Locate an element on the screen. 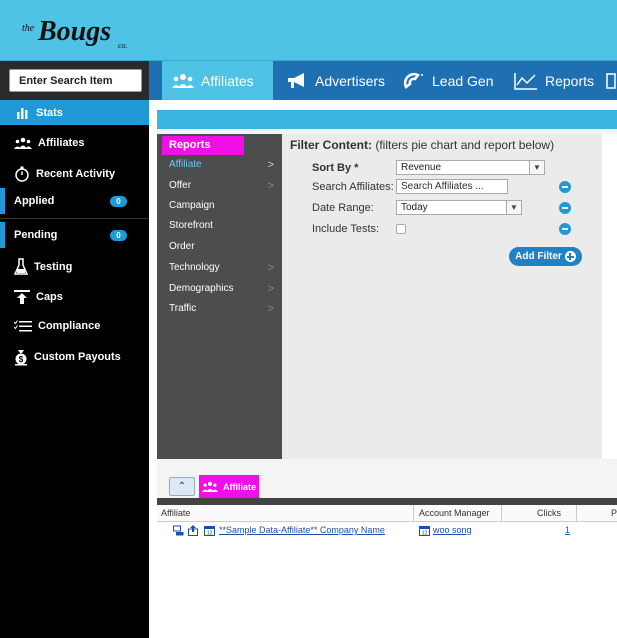 The image size is (617, 638). sidebar-item-applied: Applied 0 is located at coordinates (74, 201).